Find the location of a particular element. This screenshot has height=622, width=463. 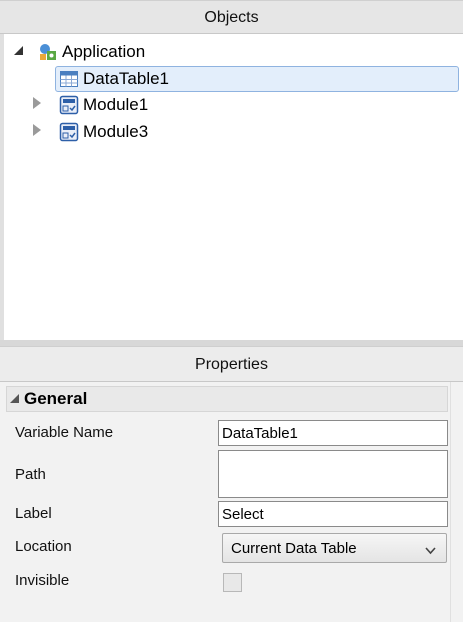

label-input is located at coordinates (333, 514).